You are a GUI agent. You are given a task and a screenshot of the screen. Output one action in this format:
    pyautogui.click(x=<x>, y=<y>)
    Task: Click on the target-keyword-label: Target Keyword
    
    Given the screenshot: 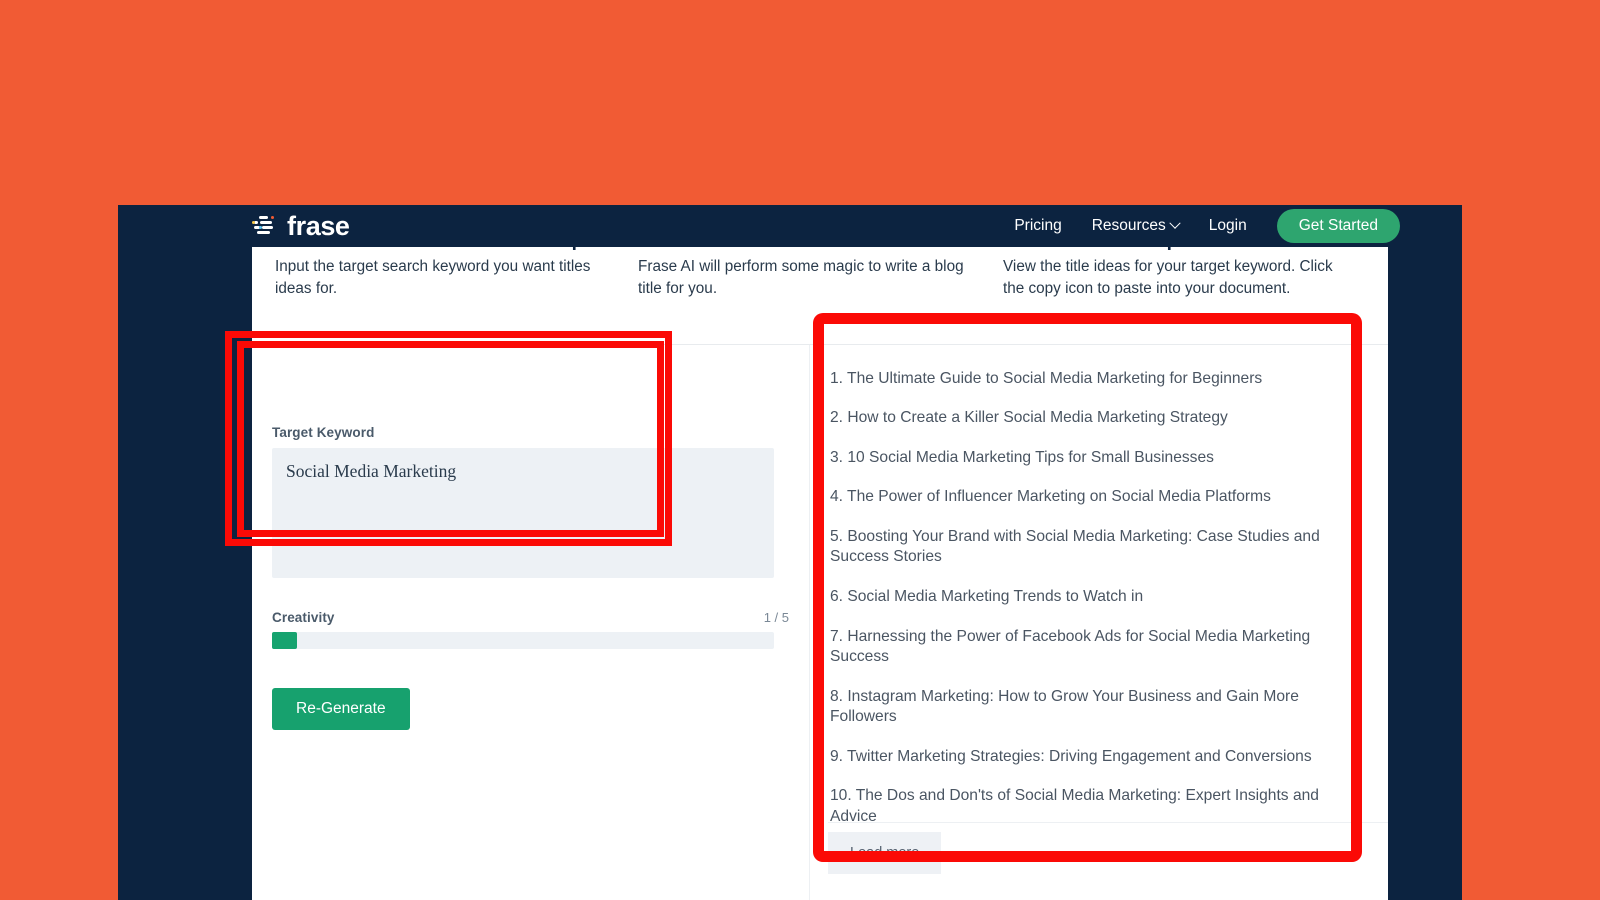 What is the action you would take?
    pyautogui.click(x=323, y=432)
    